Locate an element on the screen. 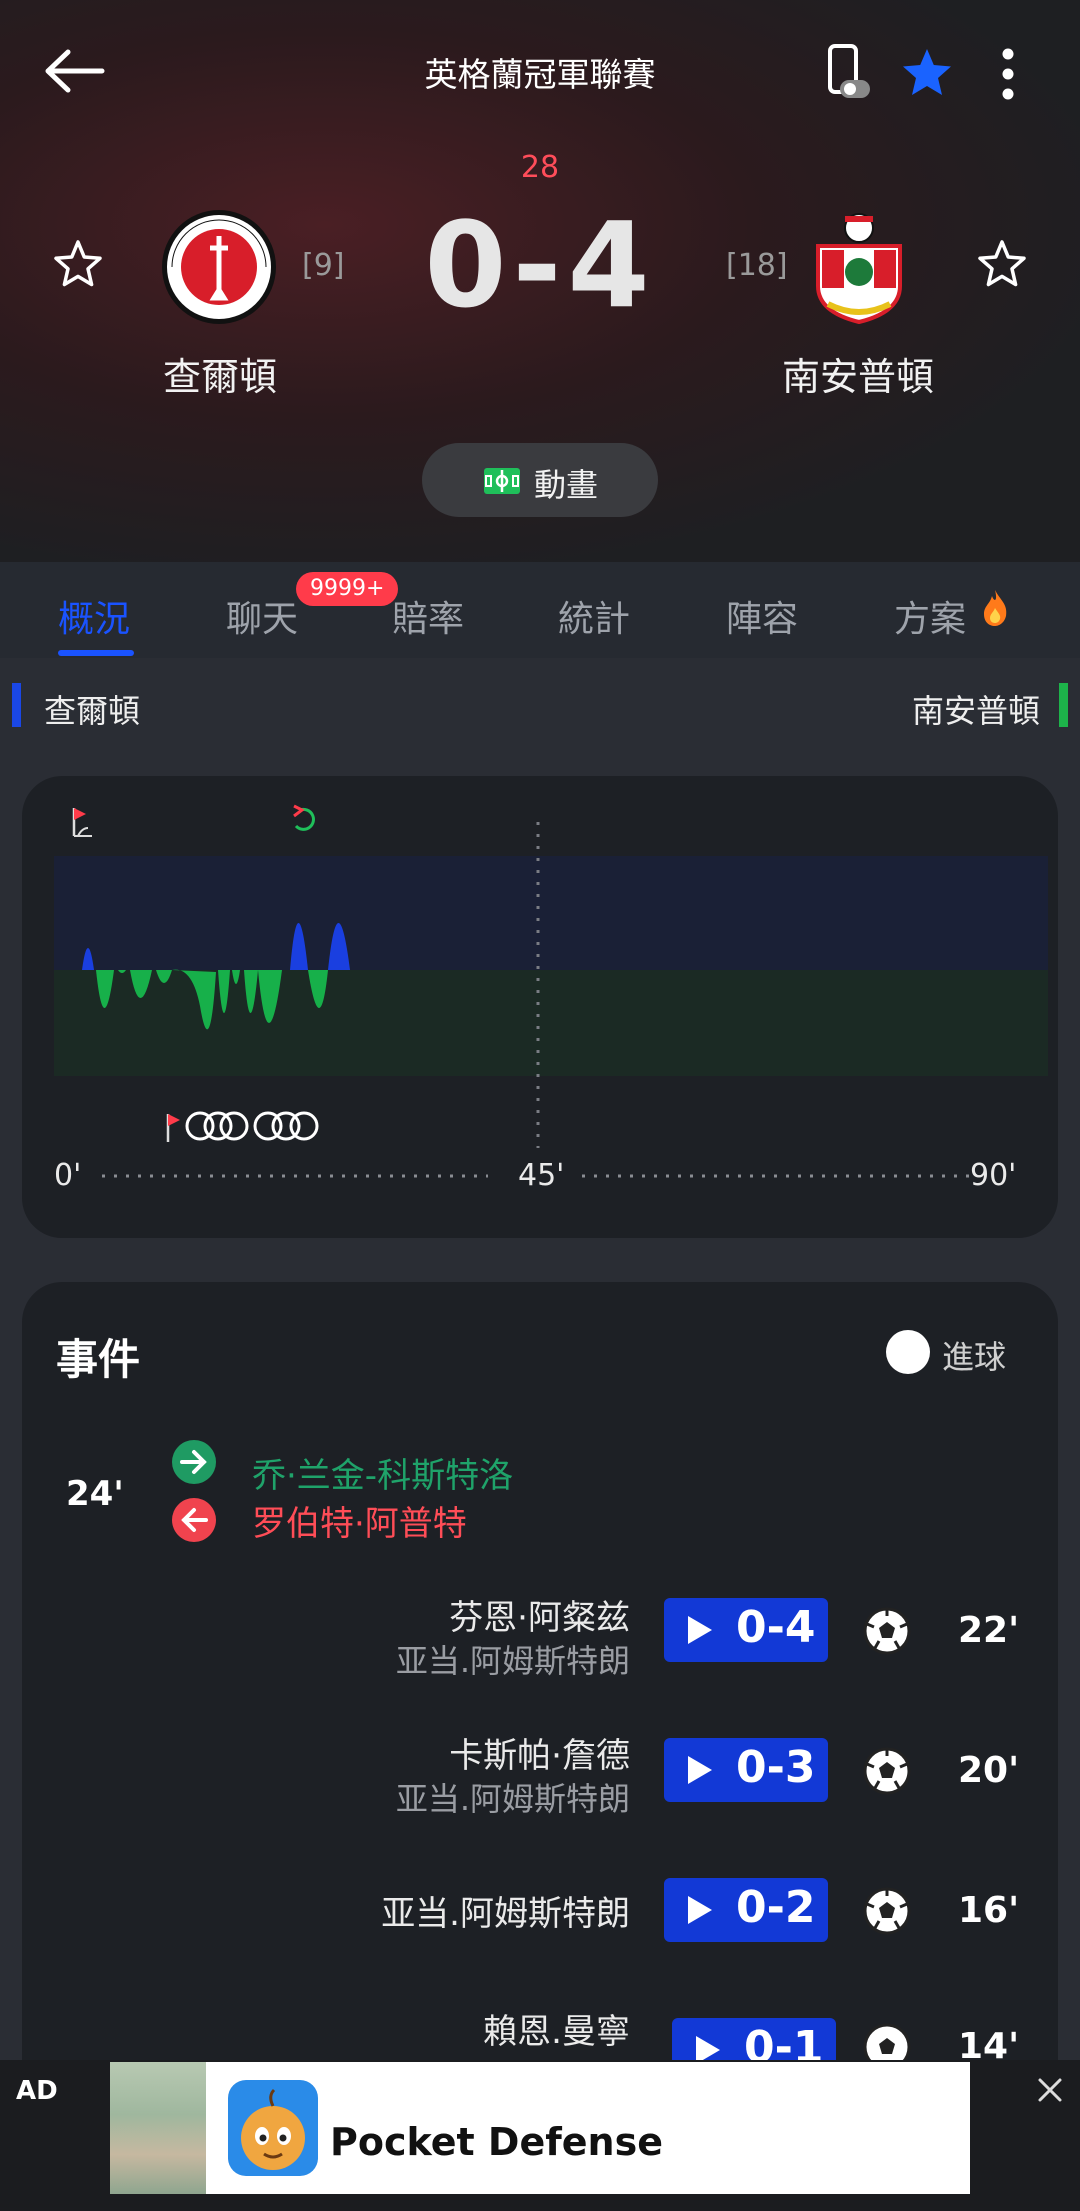 This screenshot has width=1080, height=2211. goal-video-button: 0-2 is located at coordinates (746, 1910).